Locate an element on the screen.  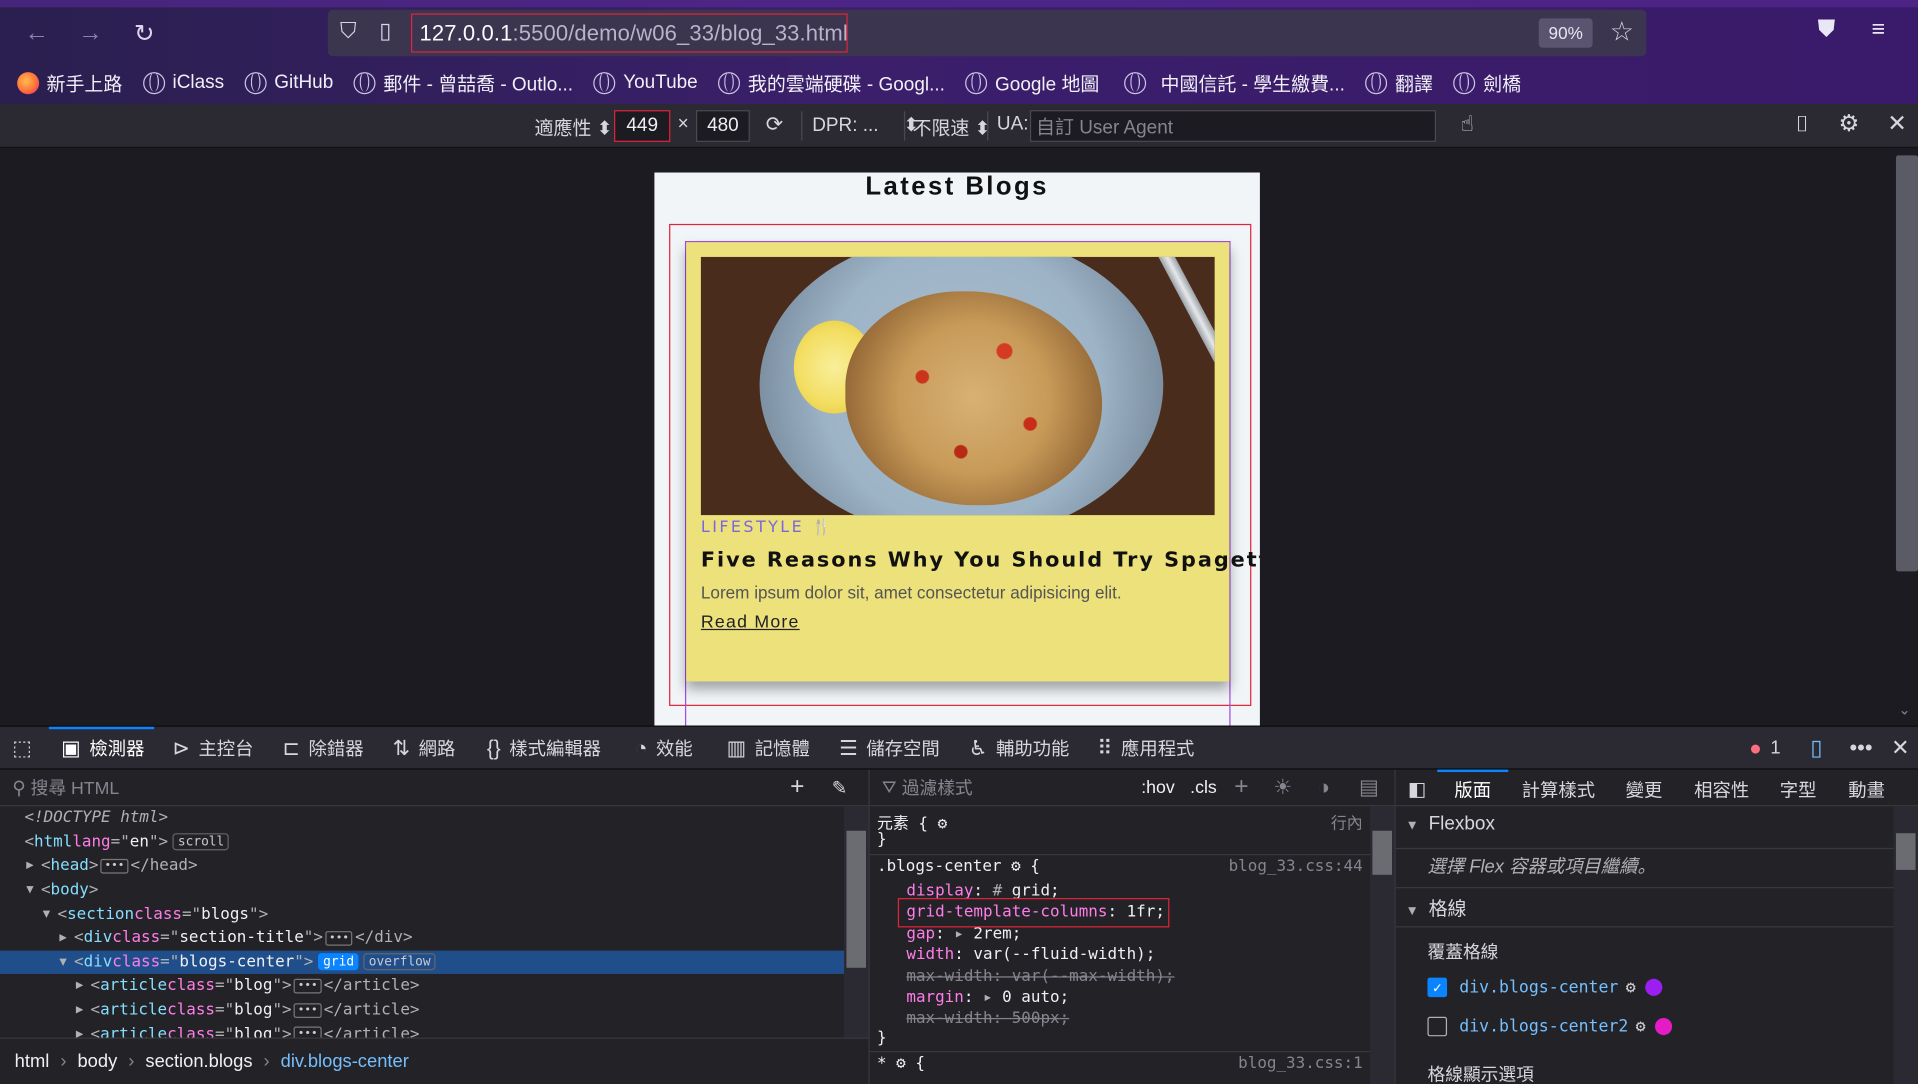
css-property-name: margin is located at coordinates (934, 998).